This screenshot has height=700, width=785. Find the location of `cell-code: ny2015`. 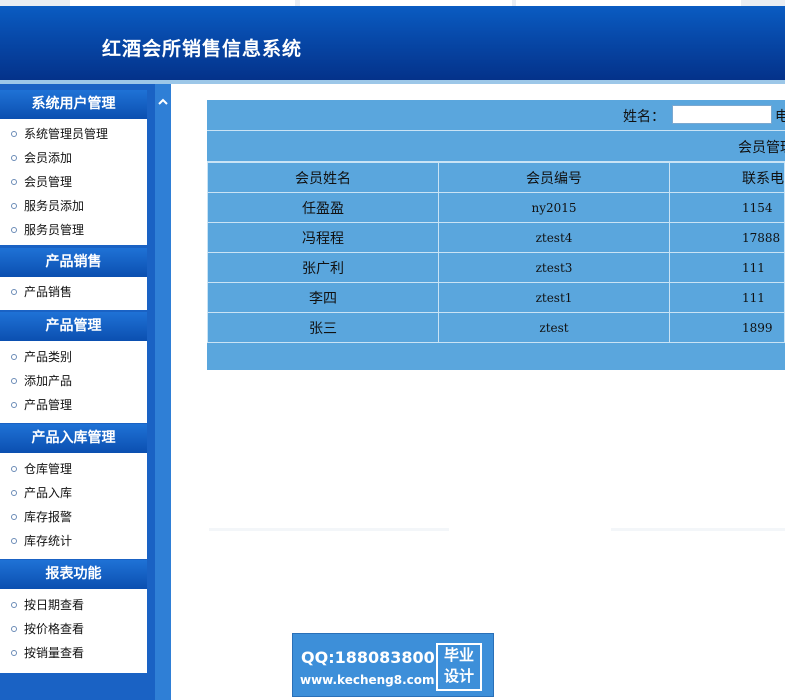

cell-code: ny2015 is located at coordinates (554, 207).